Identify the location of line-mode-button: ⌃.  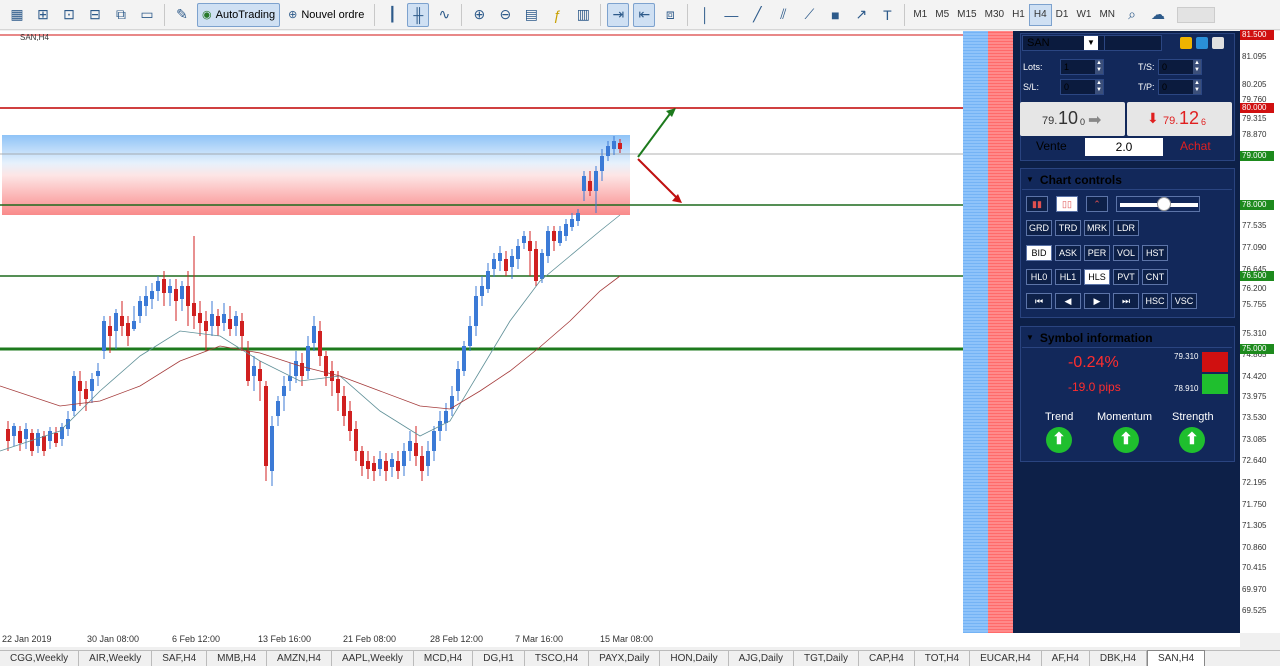
(1097, 204).